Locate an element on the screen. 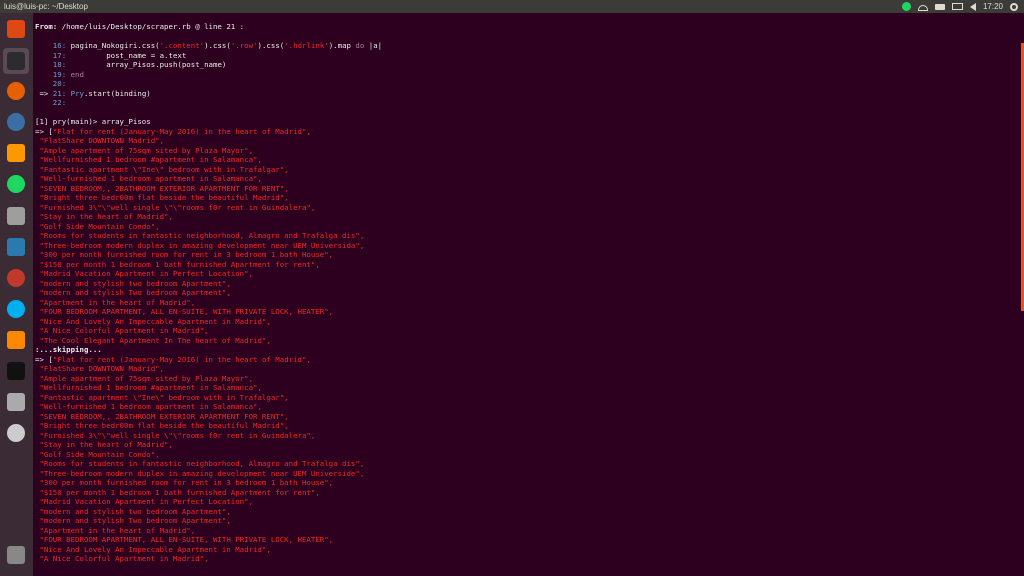 Image resolution: width=1024 pixels, height=576 pixels. battery-icon is located at coordinates (957, 6).